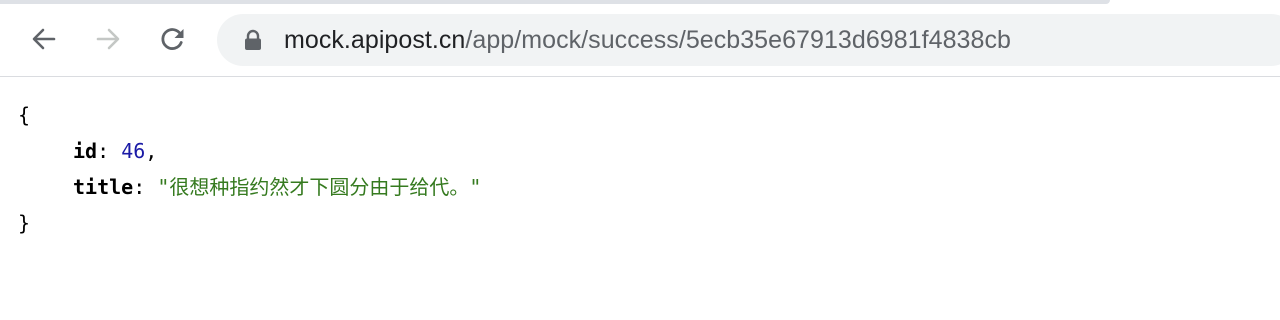  I want to click on json-field-row: id: 46,, so click(115, 151).